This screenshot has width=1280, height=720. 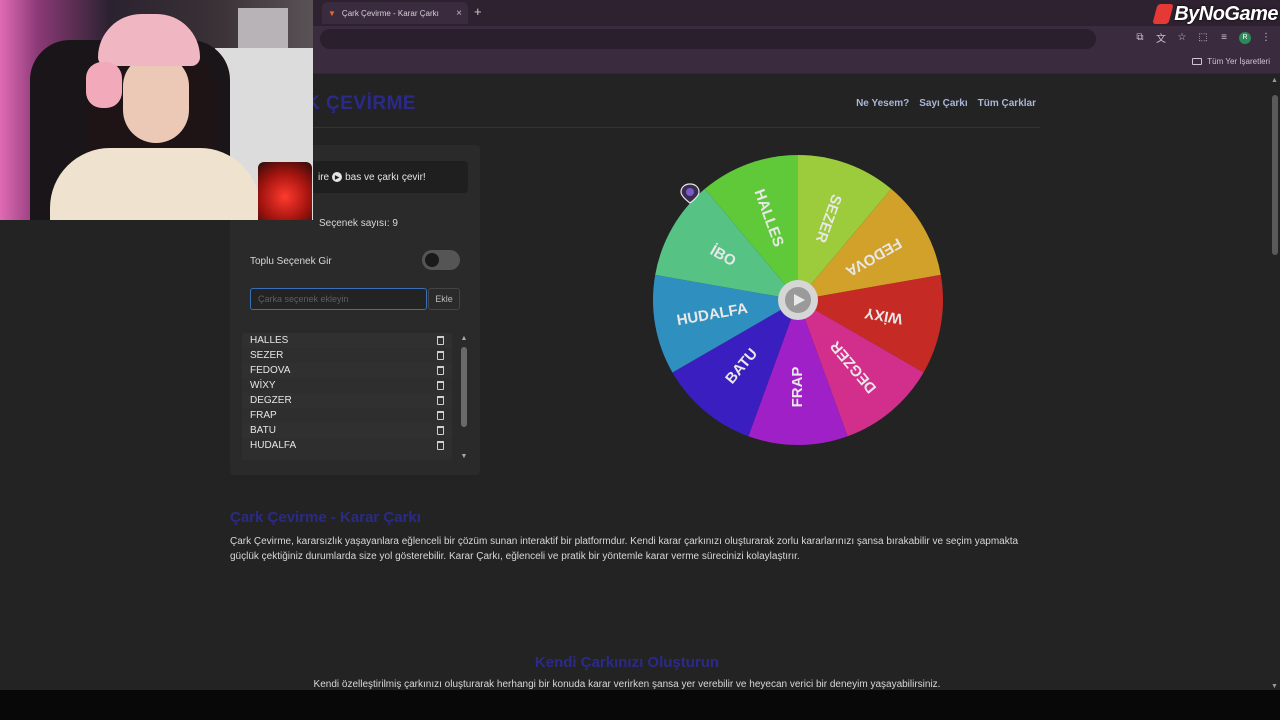 I want to click on list-item-label: DEGZER, so click(x=271, y=400).